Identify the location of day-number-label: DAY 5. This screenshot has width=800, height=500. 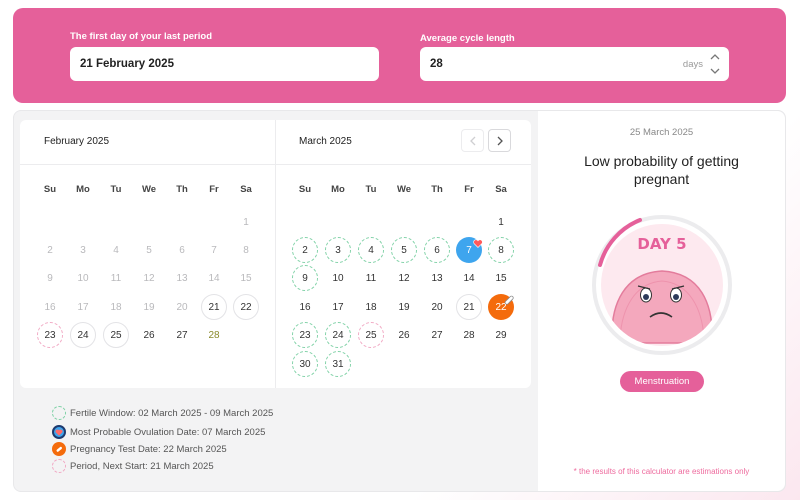
(661, 244).